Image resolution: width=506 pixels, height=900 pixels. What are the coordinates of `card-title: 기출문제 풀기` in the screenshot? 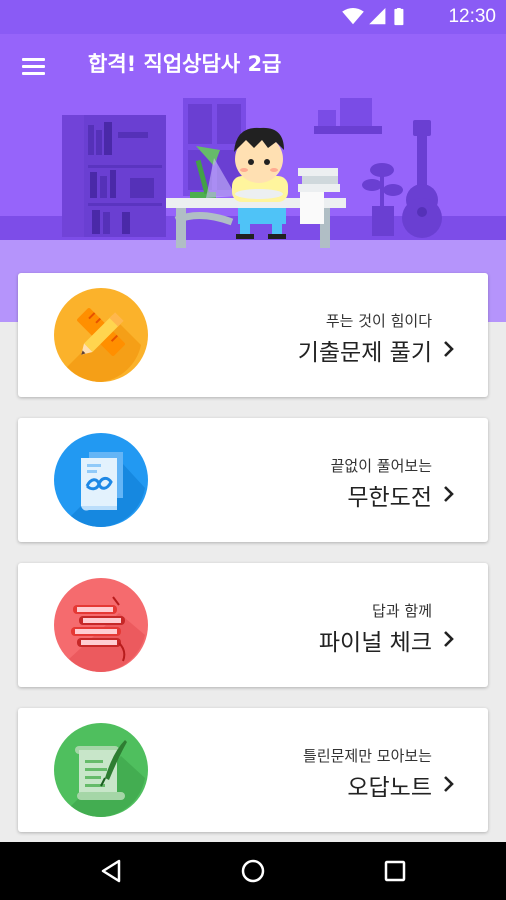 It's located at (364, 353).